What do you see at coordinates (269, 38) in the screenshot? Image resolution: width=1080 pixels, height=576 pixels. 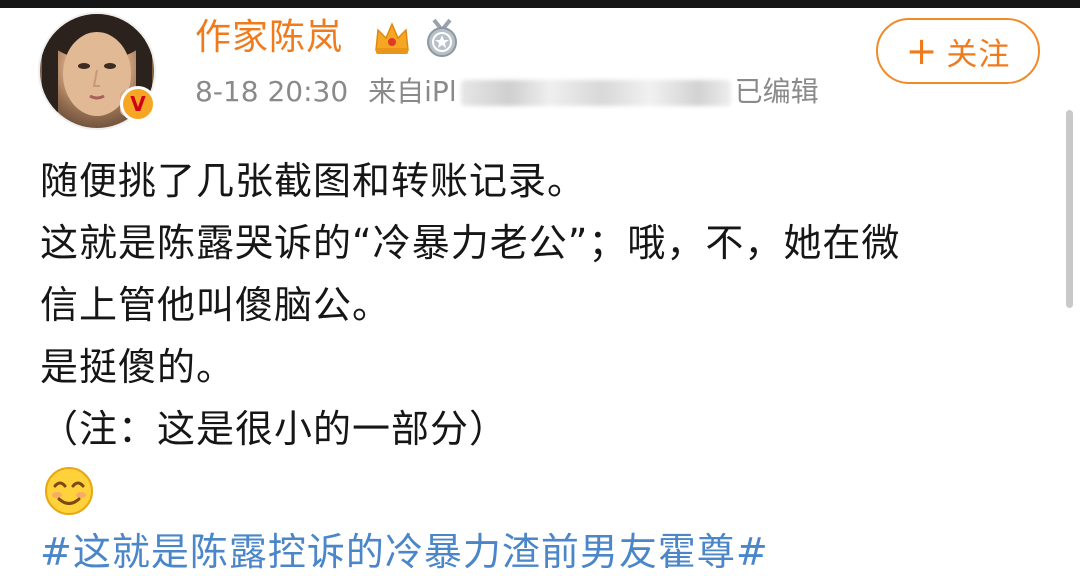 I see `author-name: 作家陈岚` at bounding box center [269, 38].